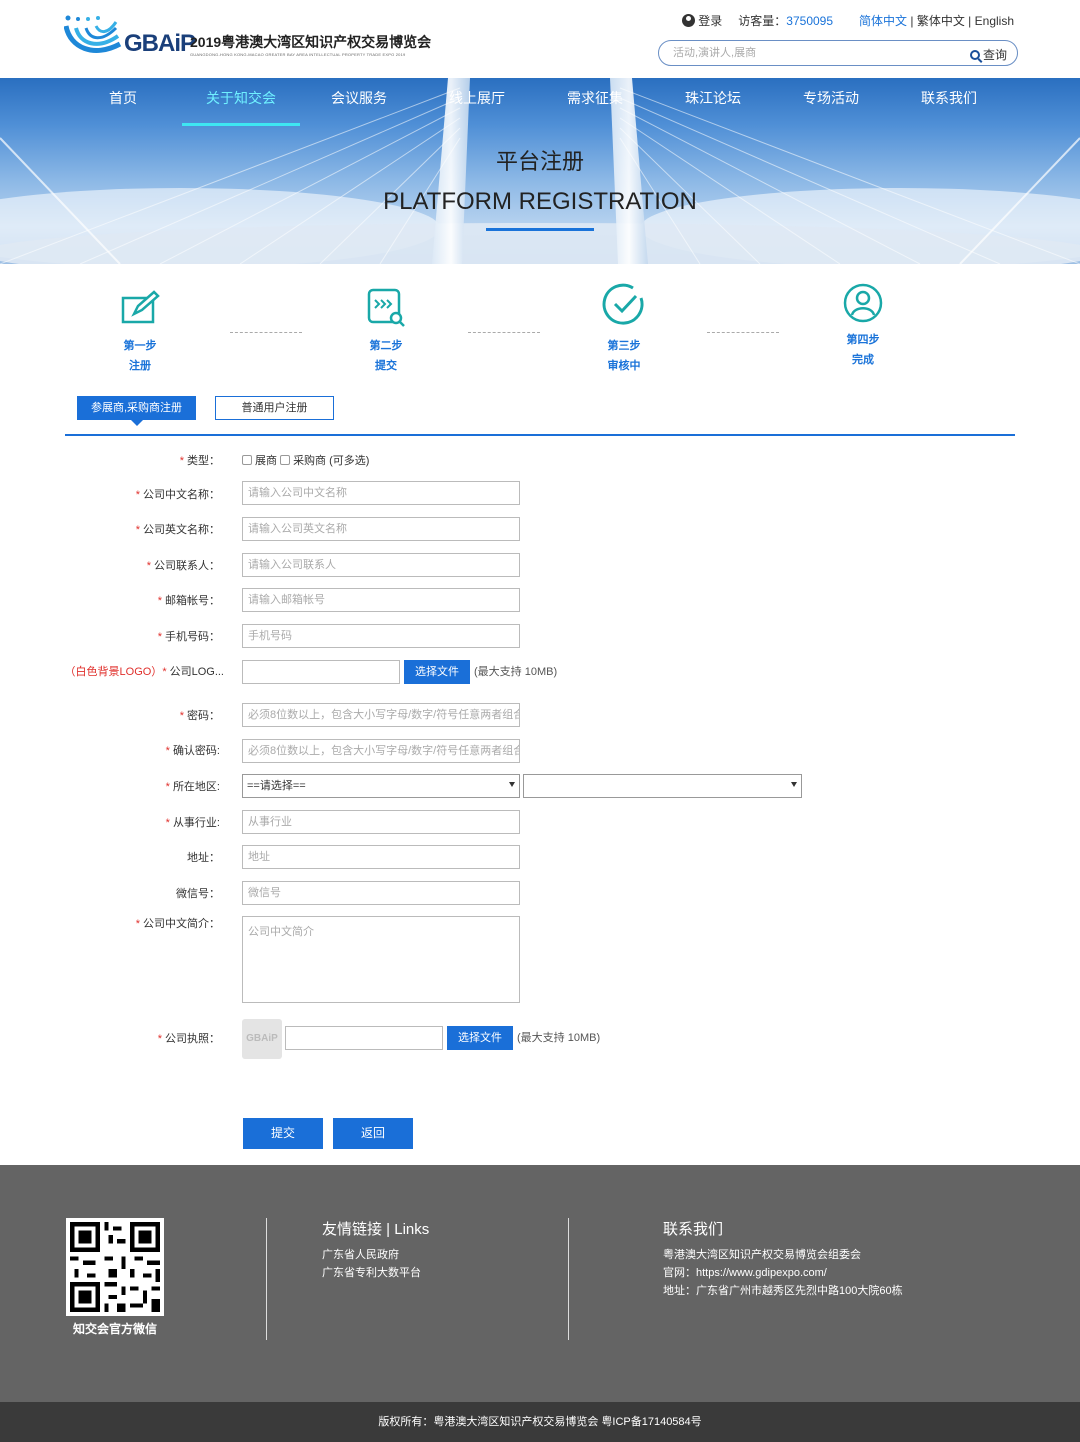 The height and width of the screenshot is (1442, 1080). I want to click on nav-item-home: 首页, so click(123, 104).